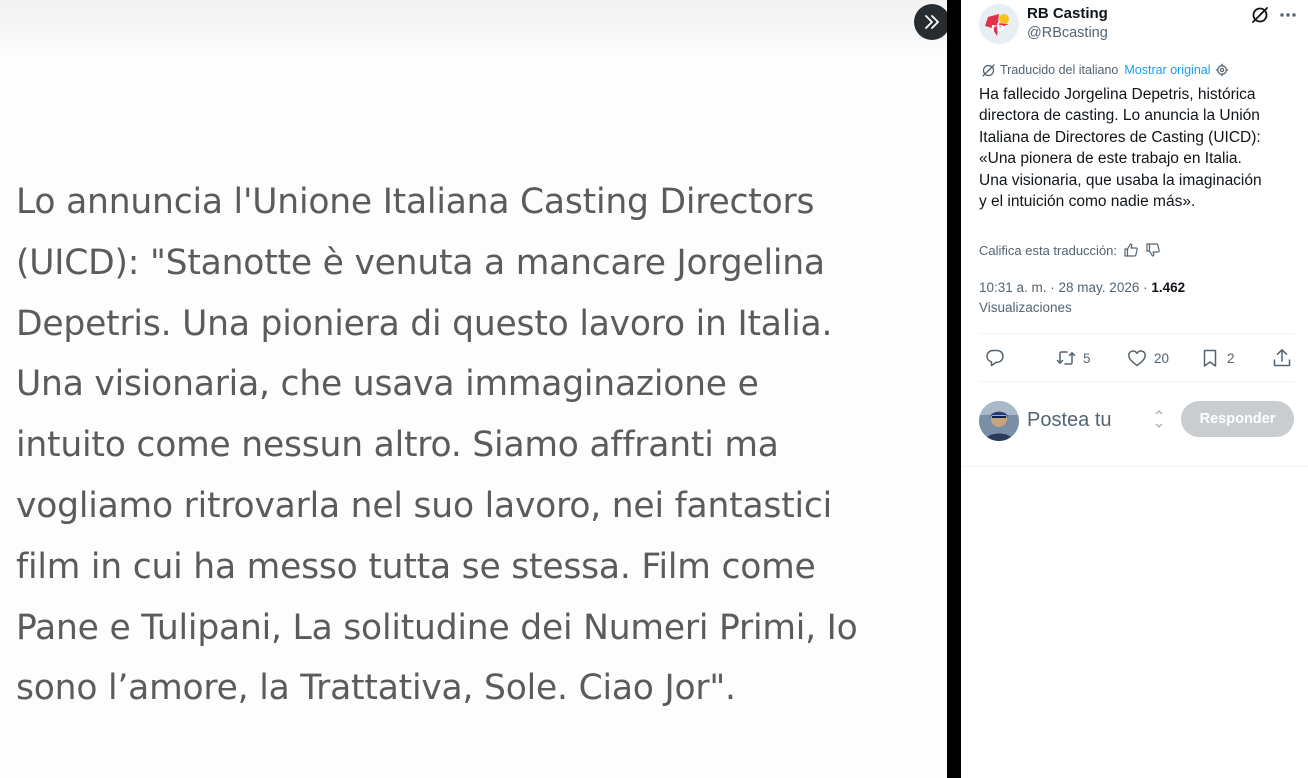 The width and height of the screenshot is (1308, 778). What do you see at coordinates (1048, 250) in the screenshot?
I see `rate-translation-label: Califica esta traducción:` at bounding box center [1048, 250].